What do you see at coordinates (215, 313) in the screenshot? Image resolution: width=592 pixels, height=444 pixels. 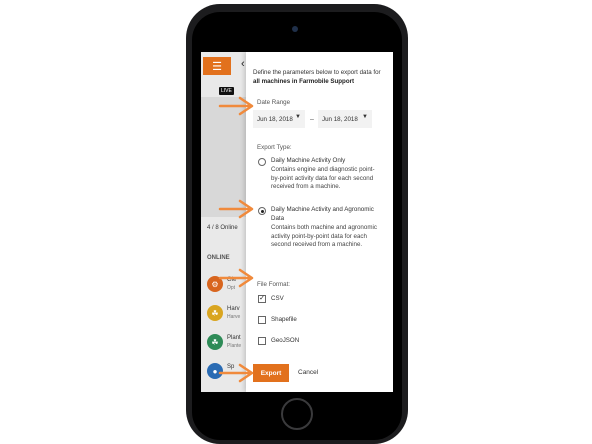 I see `wheat-icon: ☘` at bounding box center [215, 313].